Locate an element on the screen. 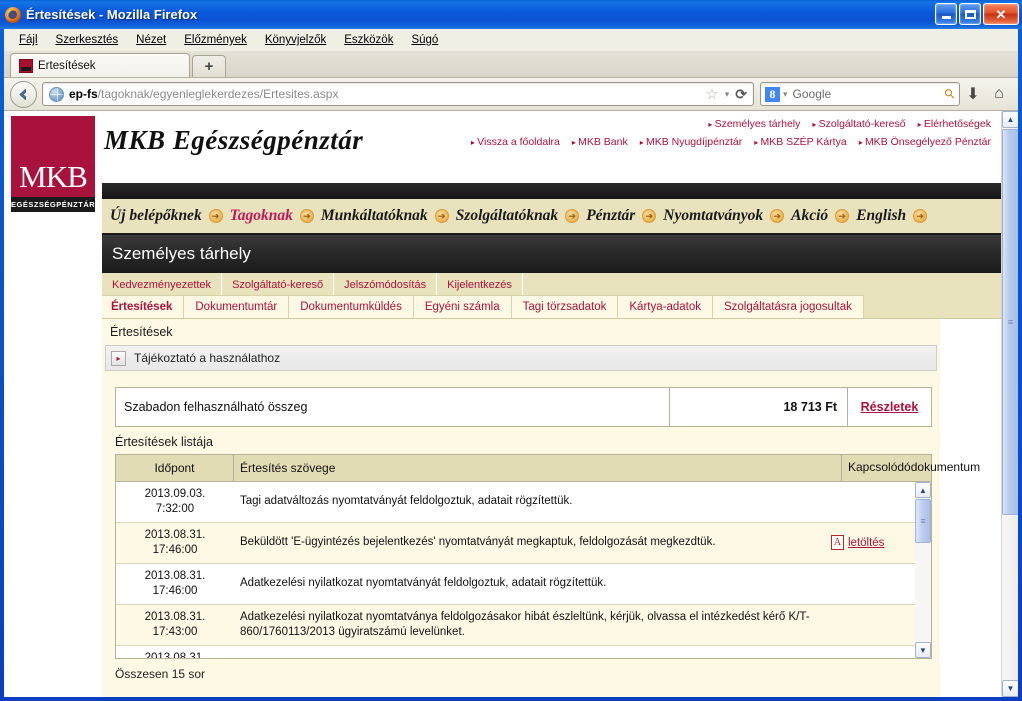  browser-tab-ertesitesek: Értesítések is located at coordinates (100, 65).